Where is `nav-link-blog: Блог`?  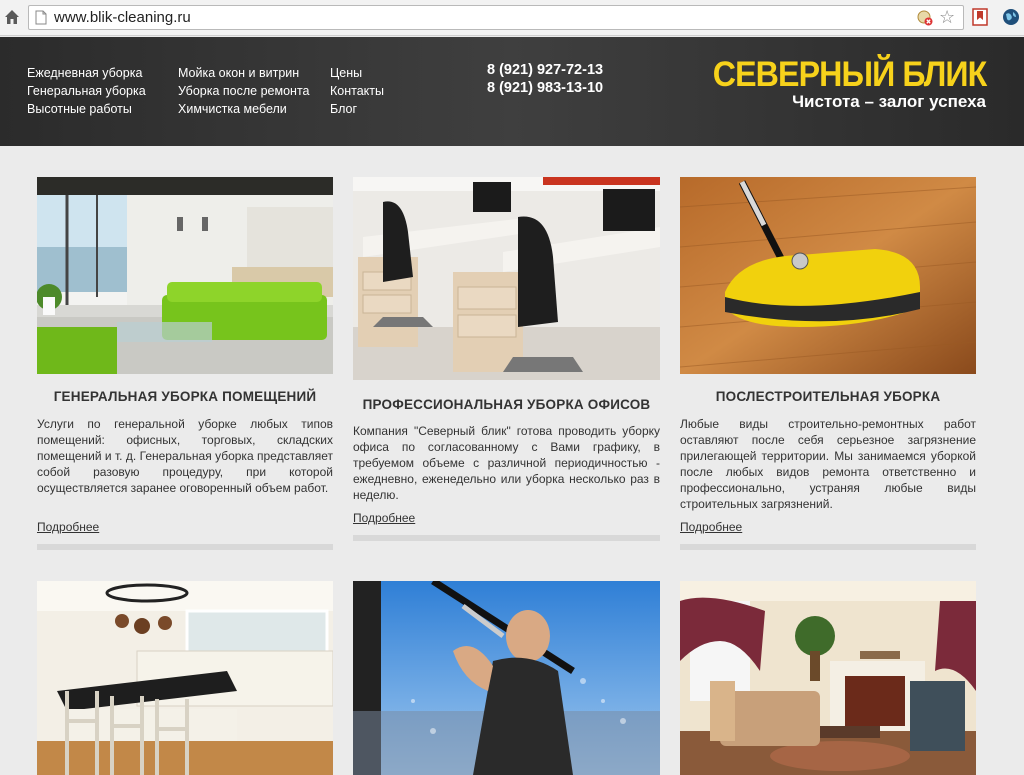
nav-link-blog: Блог is located at coordinates (357, 109).